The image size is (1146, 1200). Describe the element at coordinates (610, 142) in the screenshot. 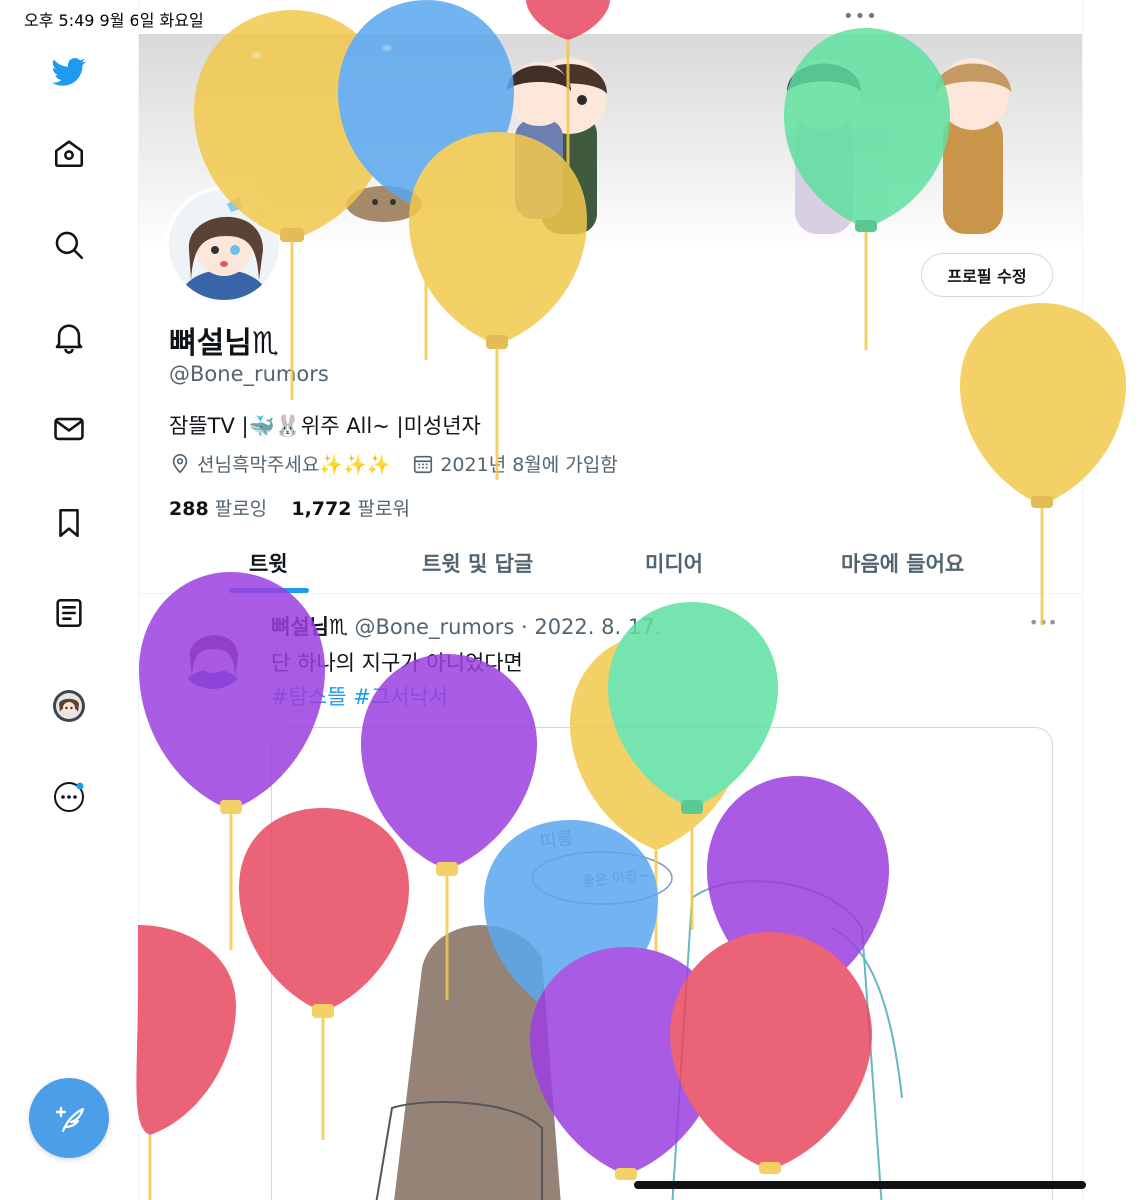

I see `profile-banner` at that location.